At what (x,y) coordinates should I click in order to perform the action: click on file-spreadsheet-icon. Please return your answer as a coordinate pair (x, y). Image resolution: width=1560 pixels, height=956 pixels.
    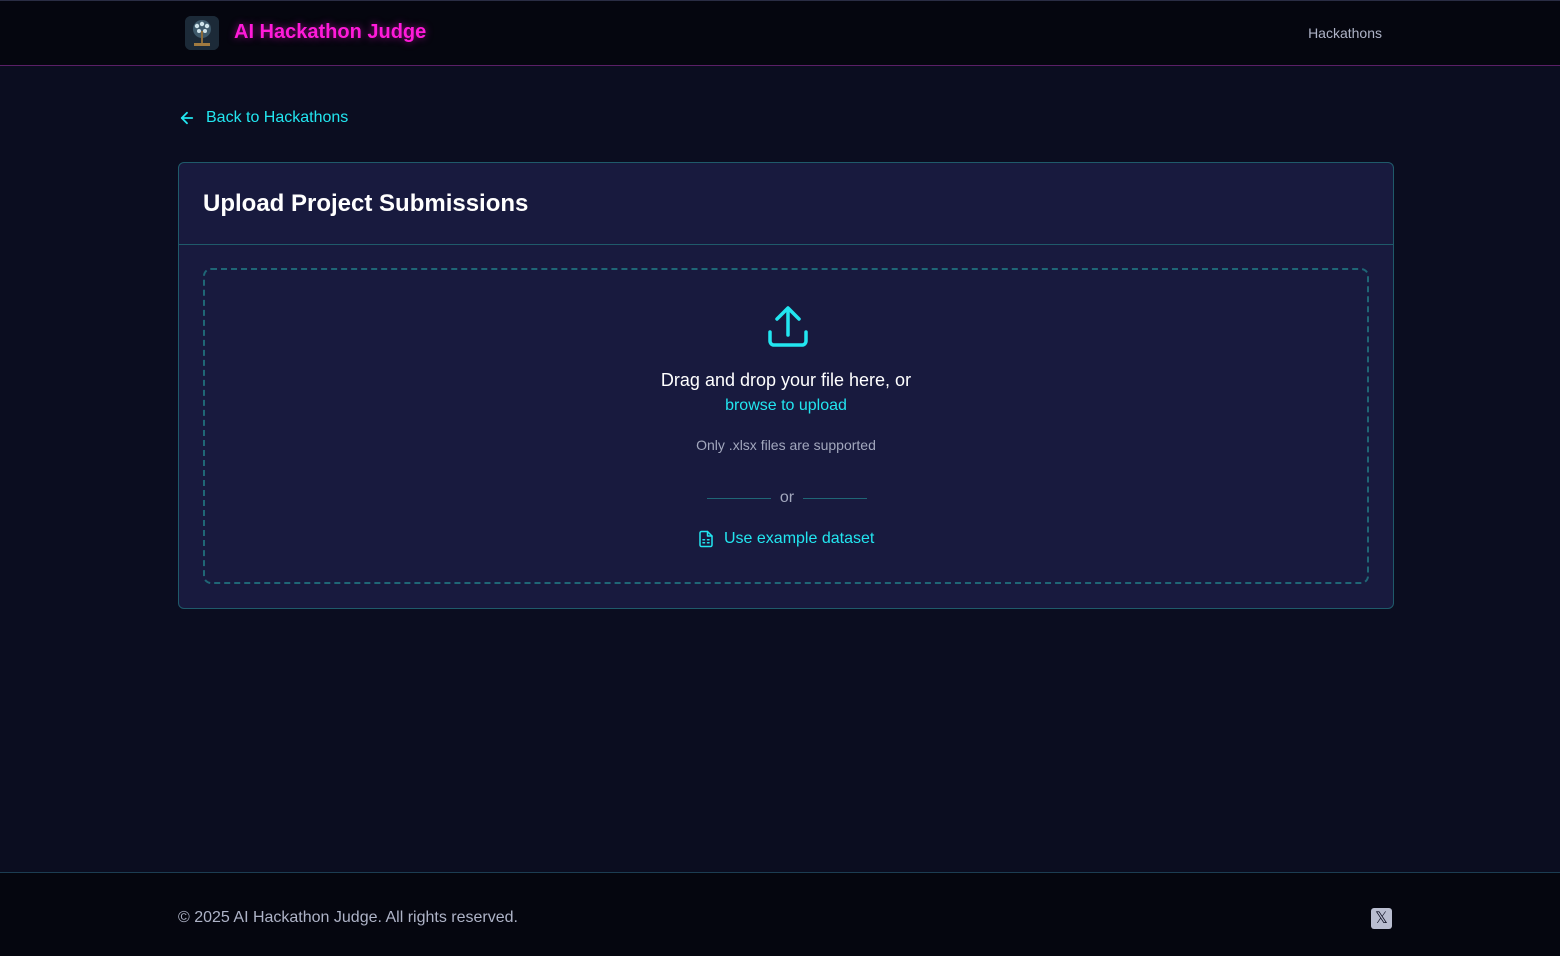
    Looking at the image, I should click on (706, 539).